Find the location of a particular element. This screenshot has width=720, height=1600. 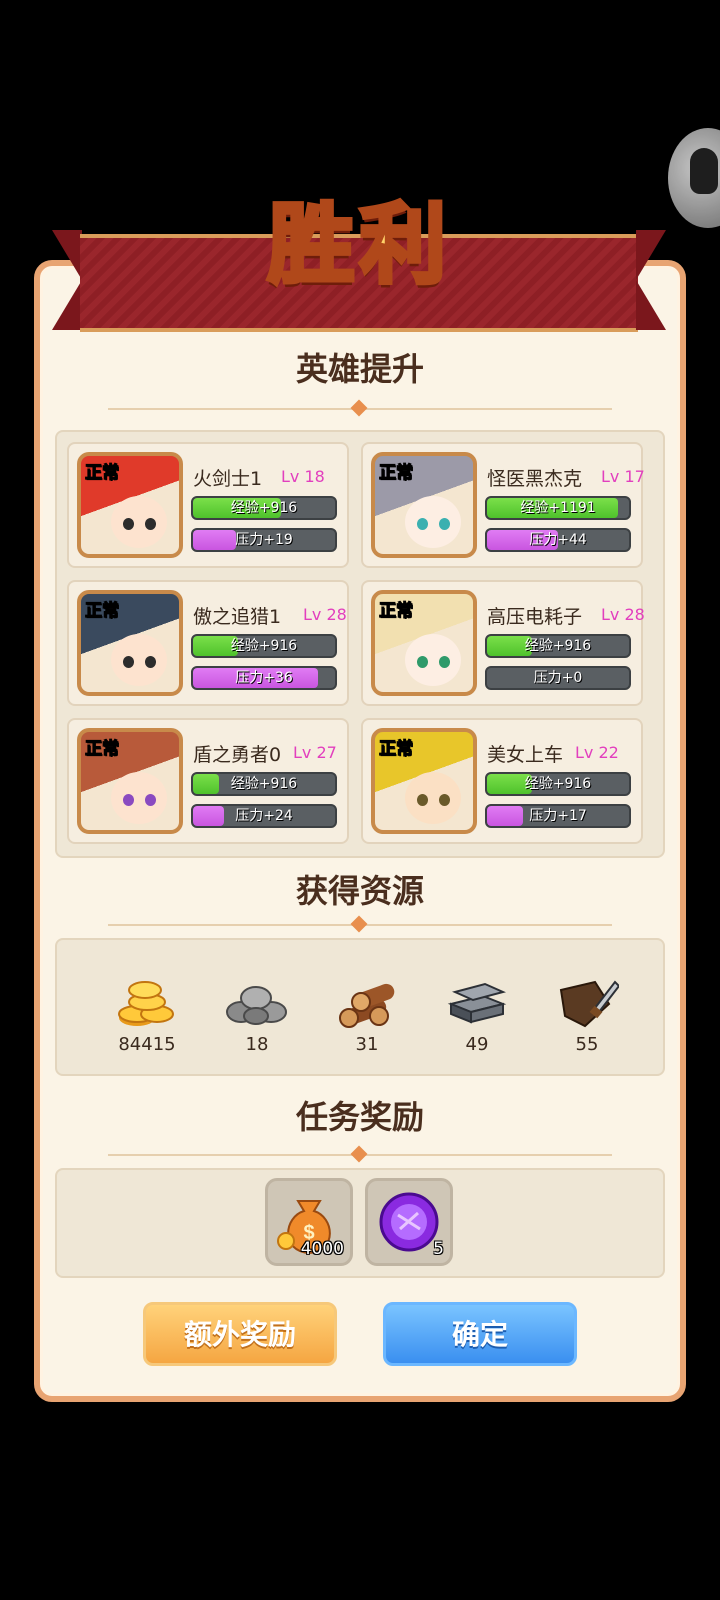

resource-iron: 49 is located at coordinates (477, 1014).